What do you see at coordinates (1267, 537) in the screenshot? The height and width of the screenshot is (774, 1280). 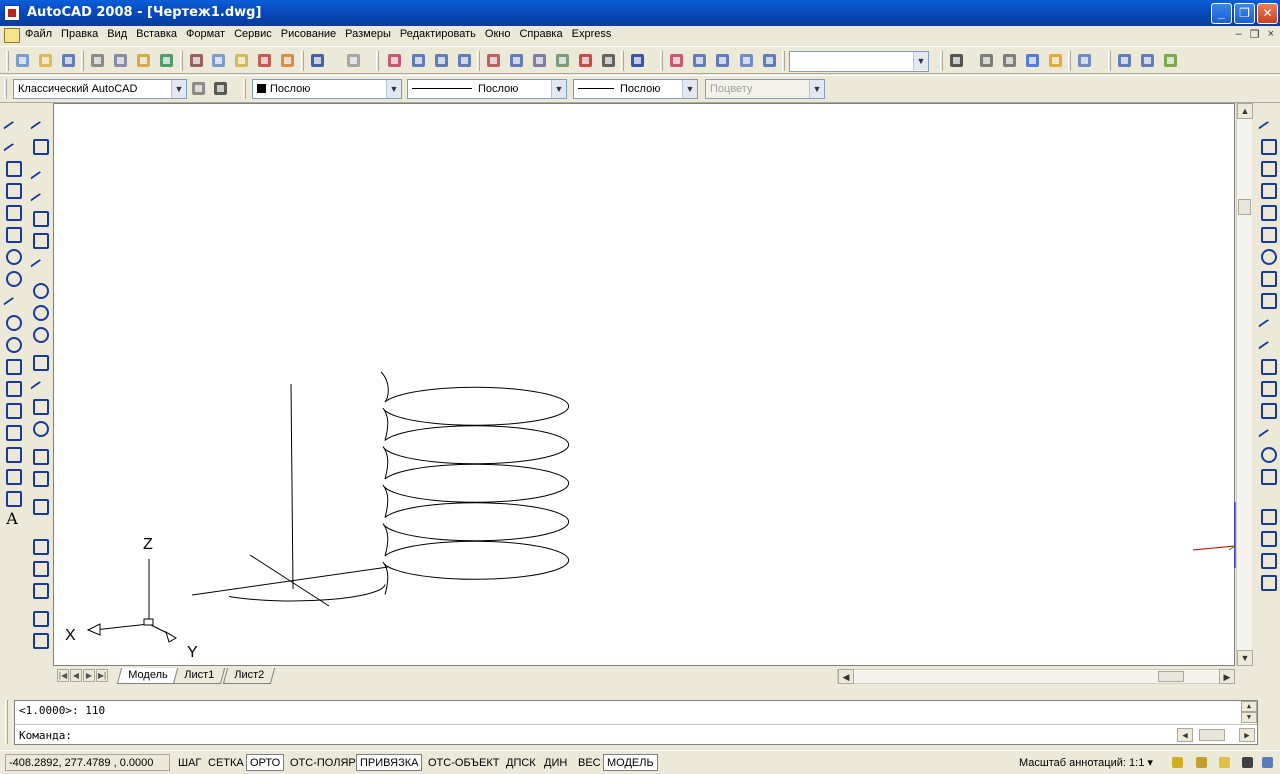 I see `send-to-back-icon` at bounding box center [1267, 537].